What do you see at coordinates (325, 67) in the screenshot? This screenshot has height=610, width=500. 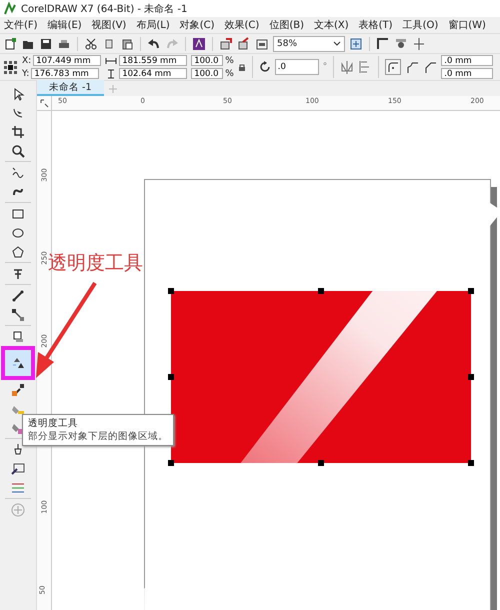 I see `degree-sign: °` at bounding box center [325, 67].